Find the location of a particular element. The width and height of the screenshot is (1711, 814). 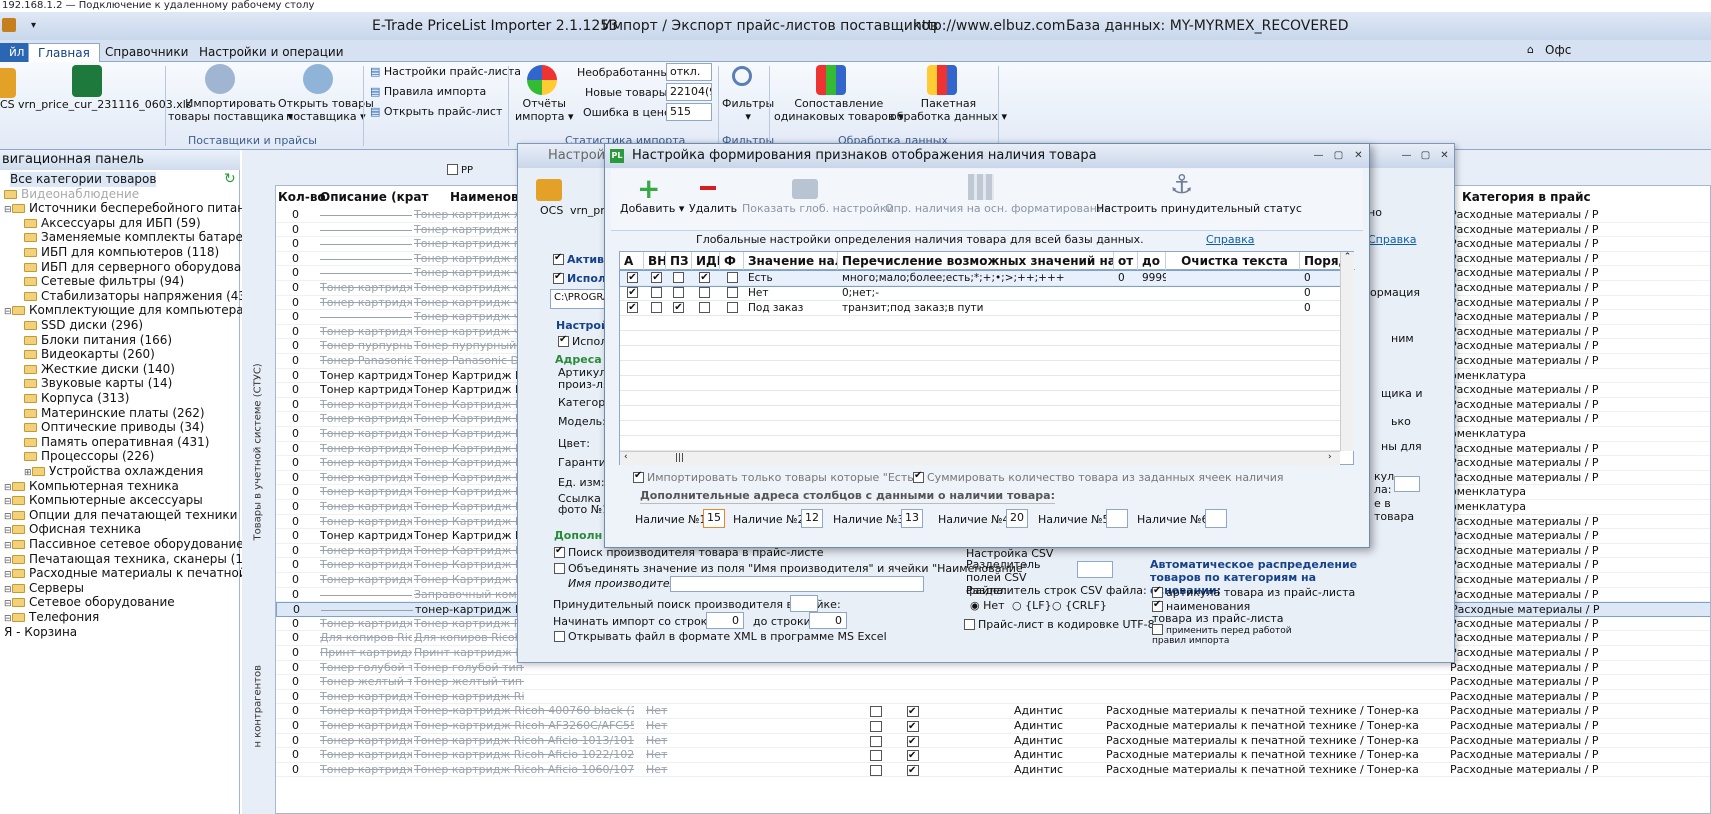

scroll-right-icon: › is located at coordinates (1330, 457).